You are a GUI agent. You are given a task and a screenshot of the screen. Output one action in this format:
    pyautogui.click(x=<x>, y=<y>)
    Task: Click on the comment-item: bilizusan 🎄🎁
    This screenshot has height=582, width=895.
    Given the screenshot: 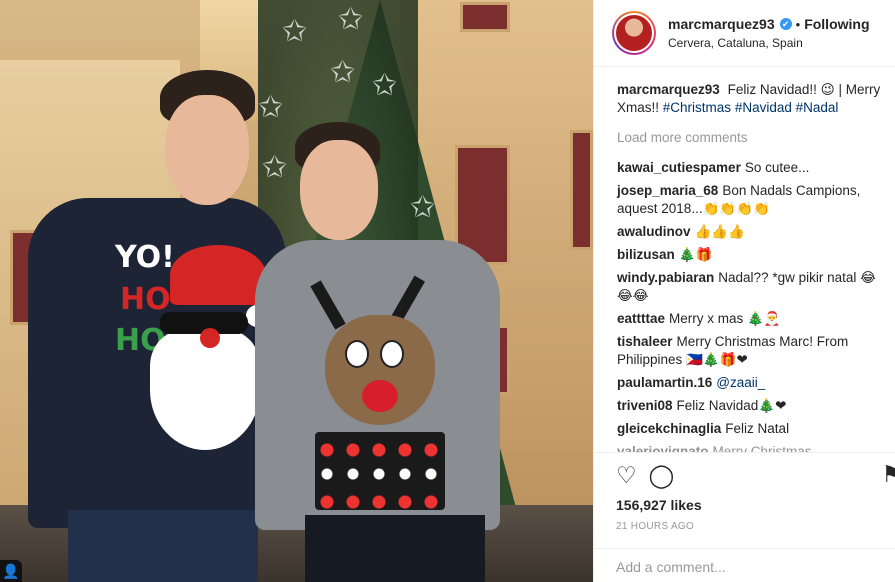 What is the action you would take?
    pyautogui.click(x=751, y=255)
    